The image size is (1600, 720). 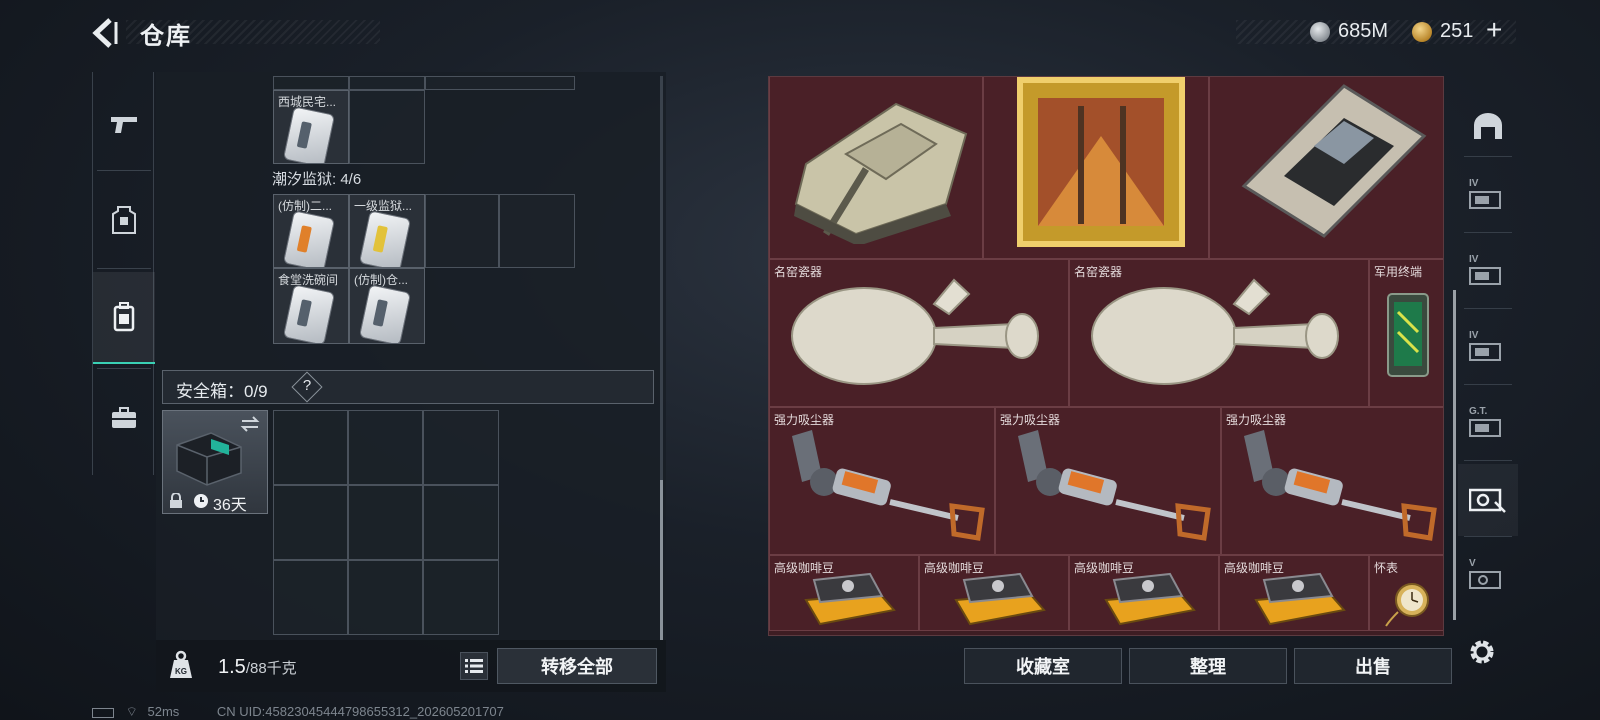 I want to click on transfer-all-button: 转移全部, so click(x=577, y=666).